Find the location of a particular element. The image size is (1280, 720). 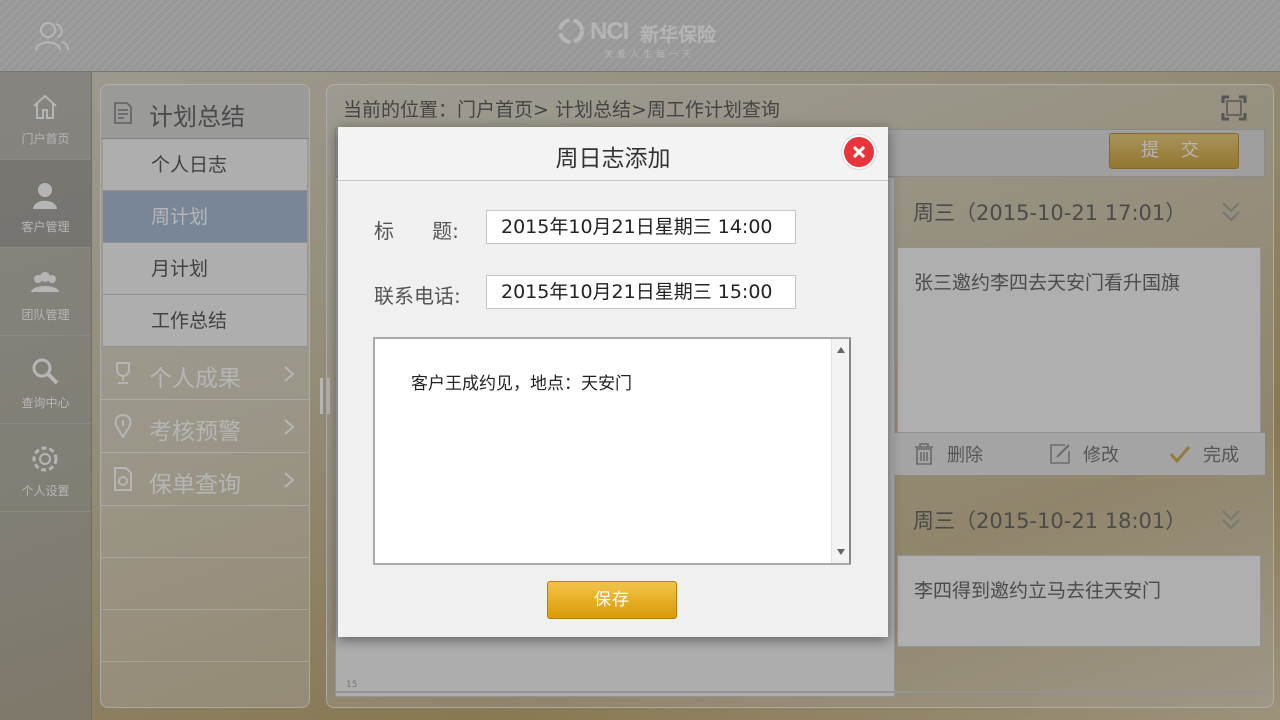

phone-label: 联系电话: is located at coordinates (417, 296).